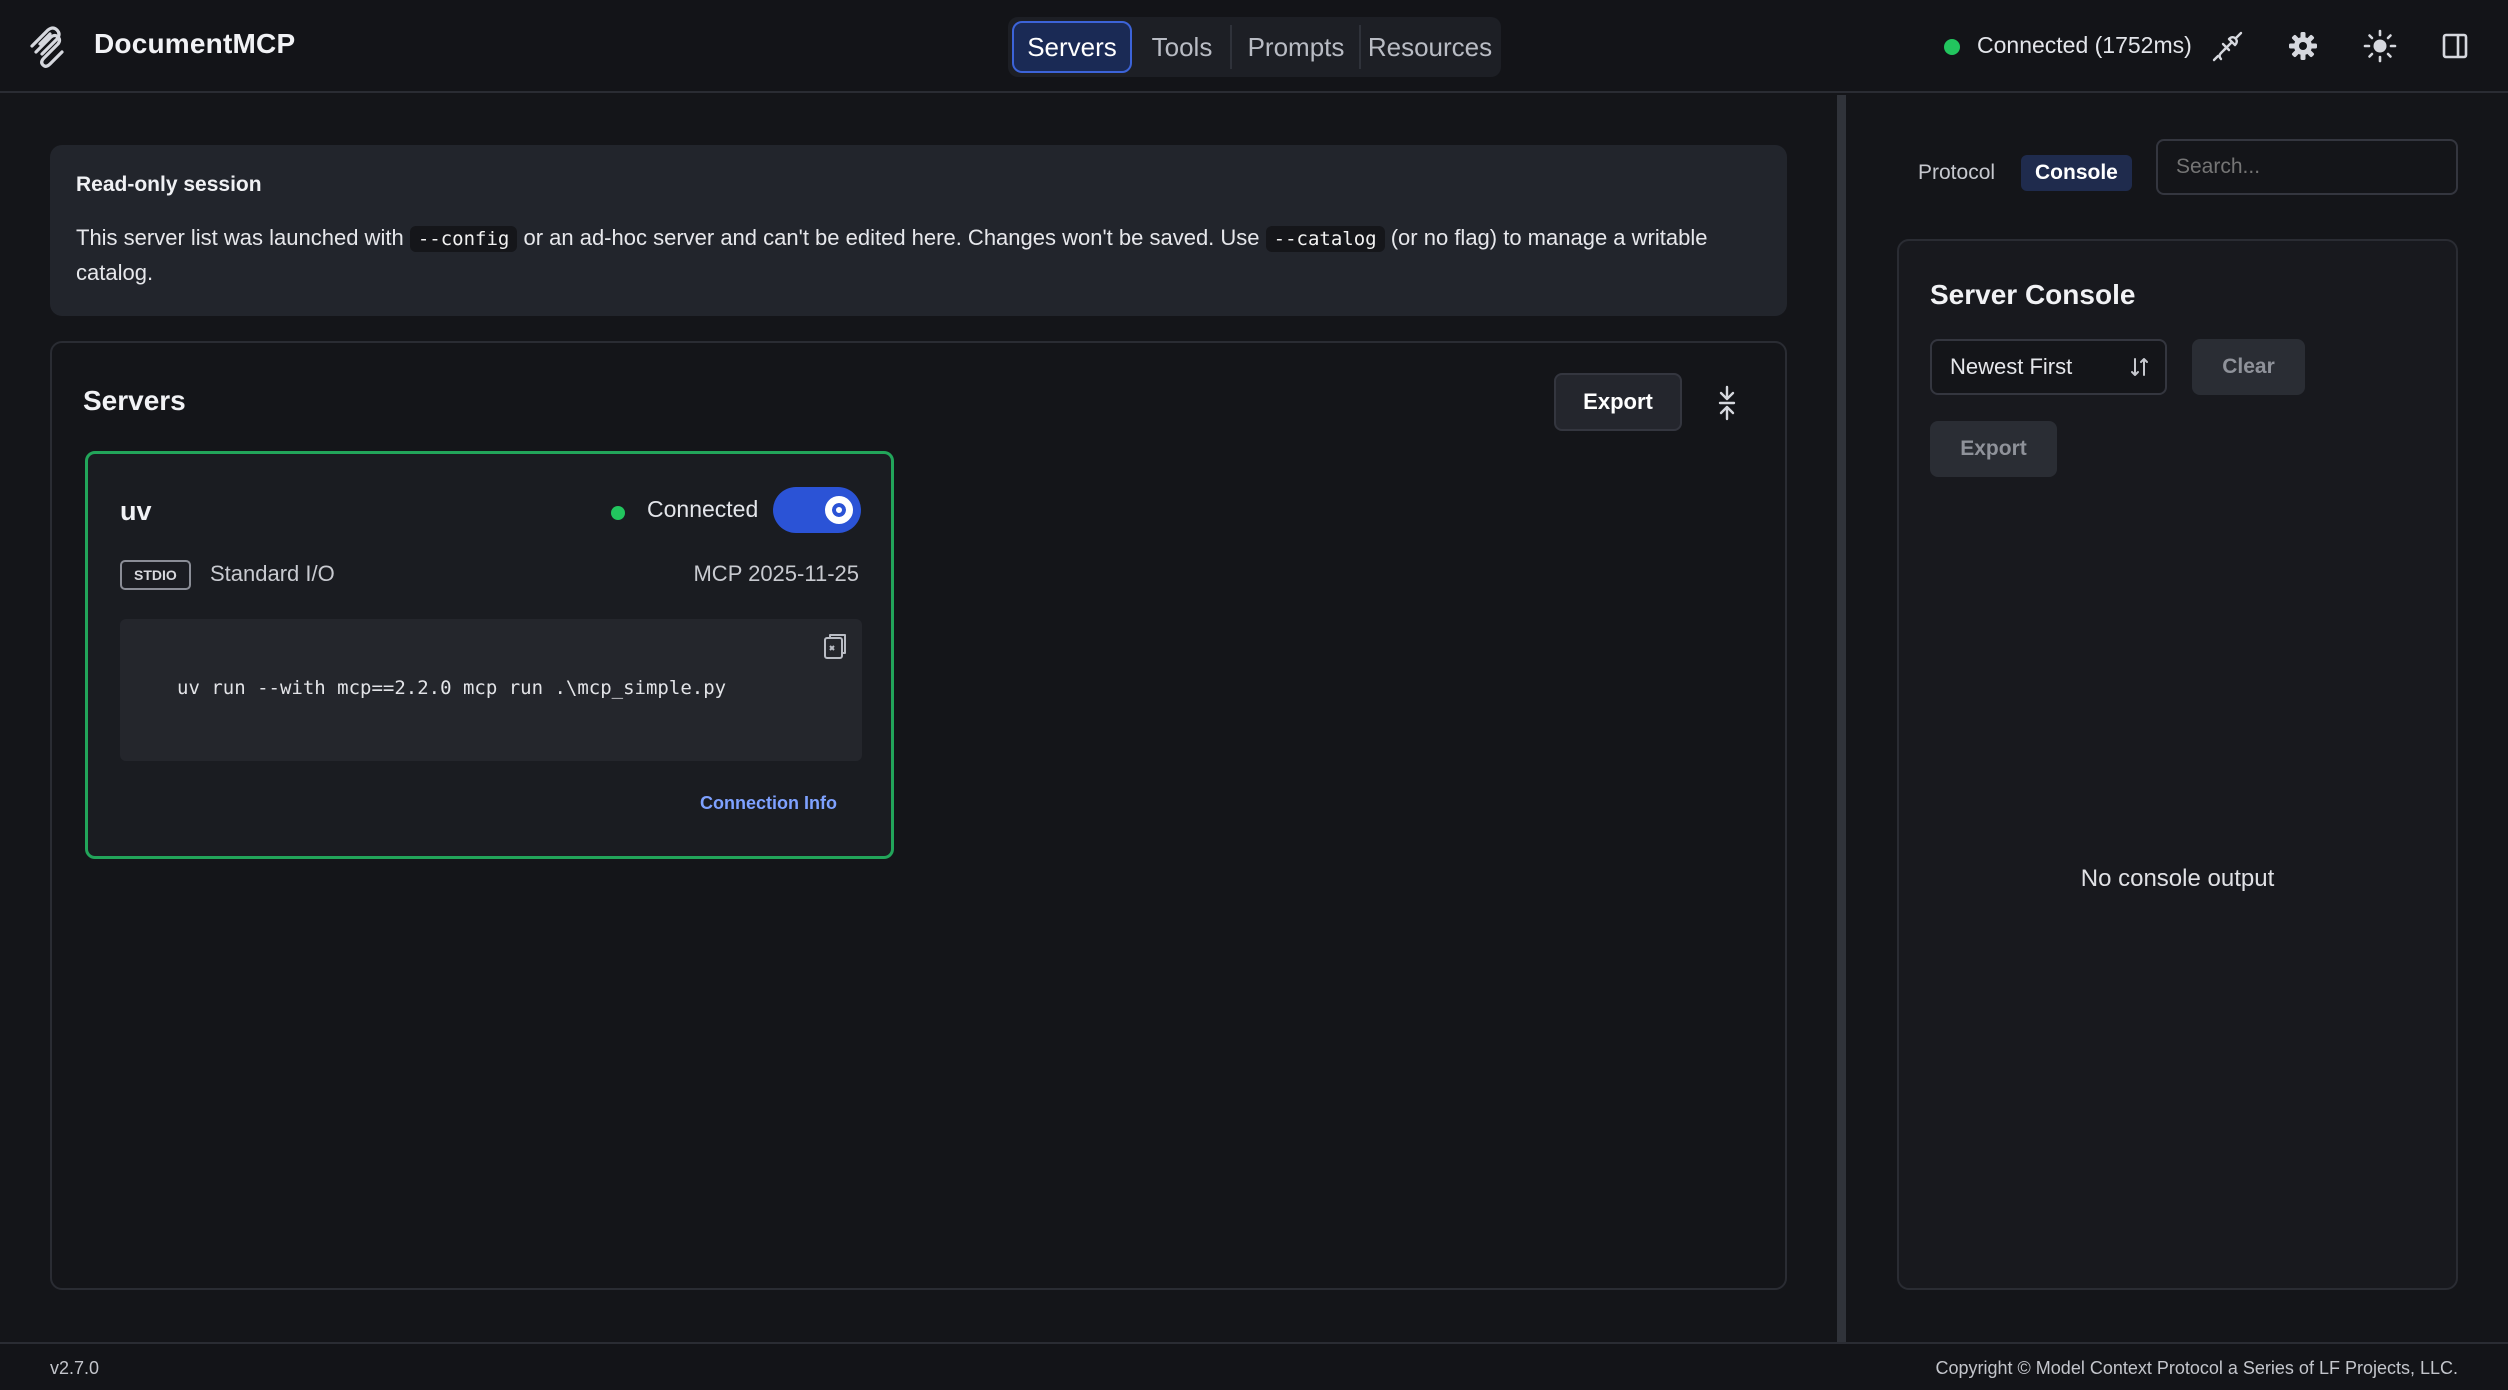 This screenshot has height=1390, width=2508. Describe the element at coordinates (169, 184) in the screenshot. I see `notice-title: Read-only session` at that location.